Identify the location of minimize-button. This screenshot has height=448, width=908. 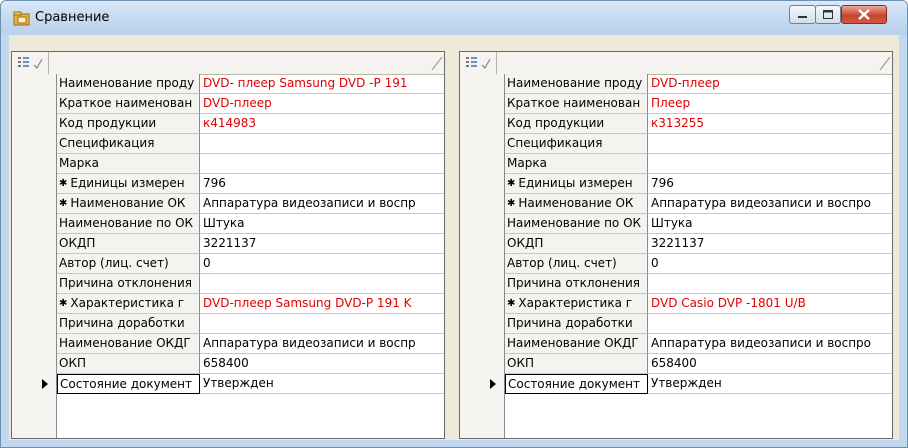
(802, 14).